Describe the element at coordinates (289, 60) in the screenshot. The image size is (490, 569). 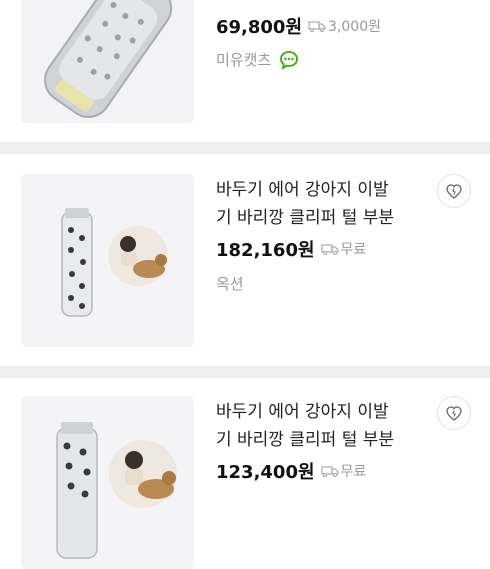
I see `talk-icon` at that location.